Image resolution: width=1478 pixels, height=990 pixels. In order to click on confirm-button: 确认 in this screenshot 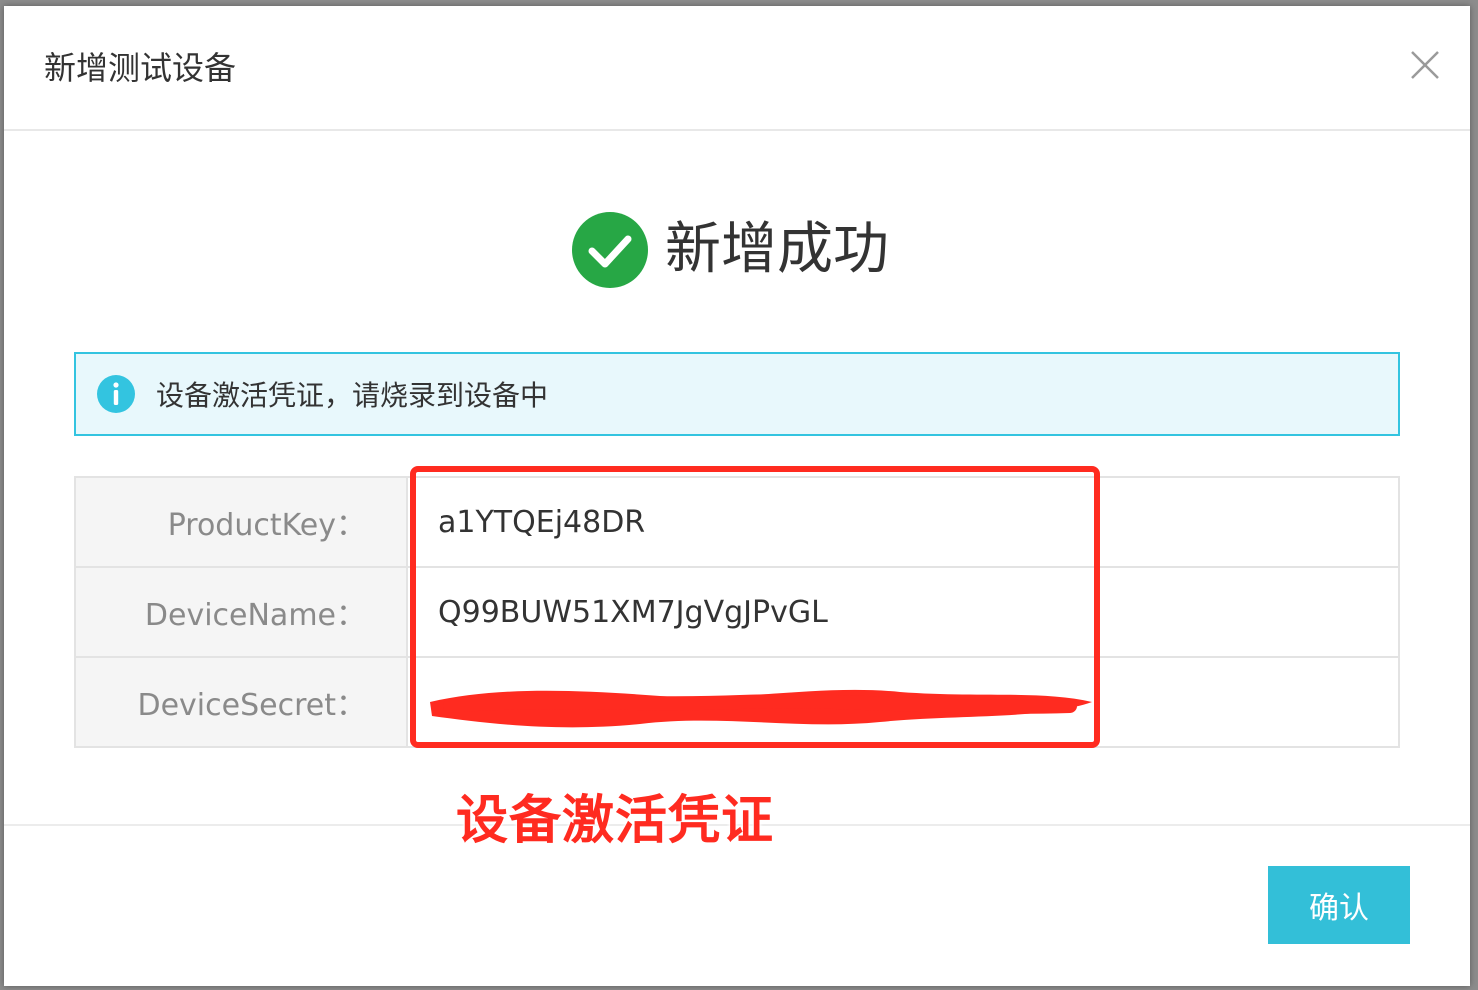, I will do `click(1339, 905)`.